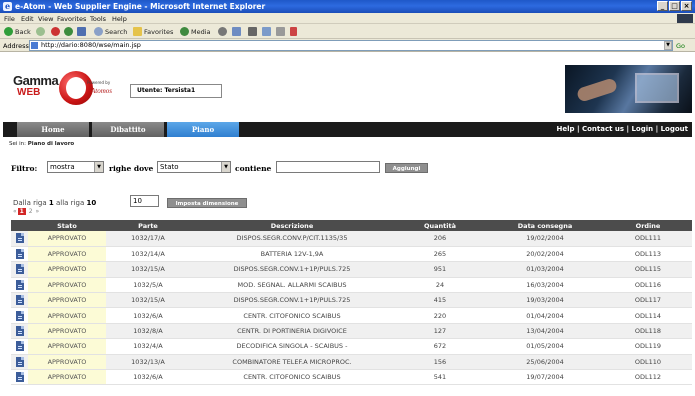  What do you see at coordinates (98, 31) in the screenshot?
I see `search-icon` at bounding box center [98, 31].